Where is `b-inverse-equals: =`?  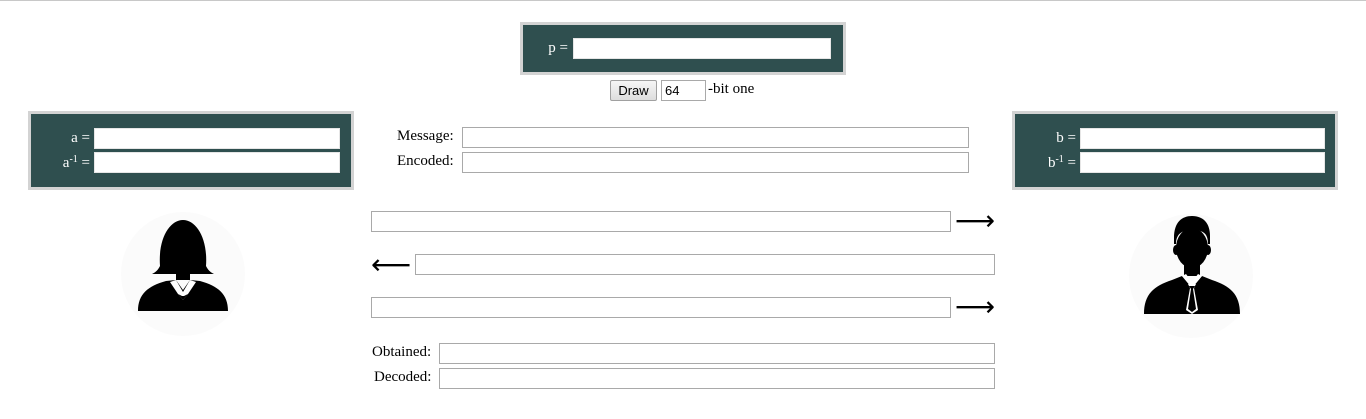
b-inverse-equals: = is located at coordinates (1071, 163).